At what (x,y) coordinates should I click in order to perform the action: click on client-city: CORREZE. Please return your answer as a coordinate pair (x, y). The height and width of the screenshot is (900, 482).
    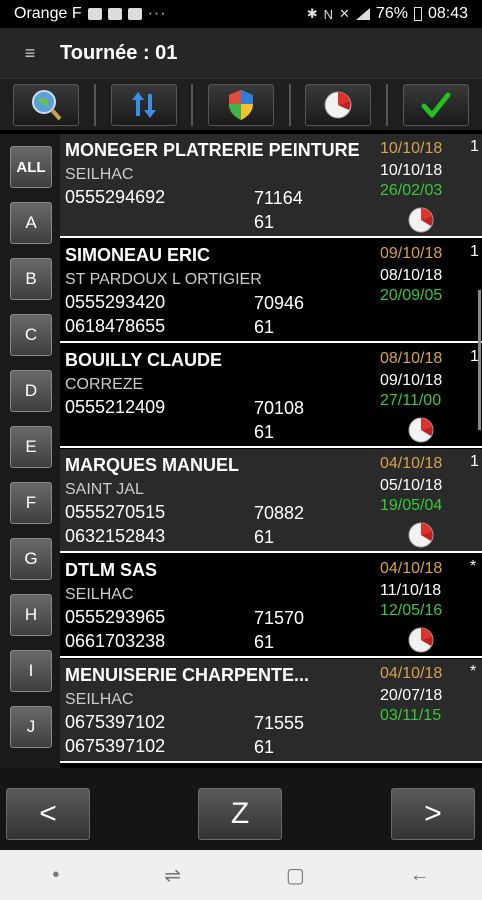
    Looking at the image, I should click on (104, 384).